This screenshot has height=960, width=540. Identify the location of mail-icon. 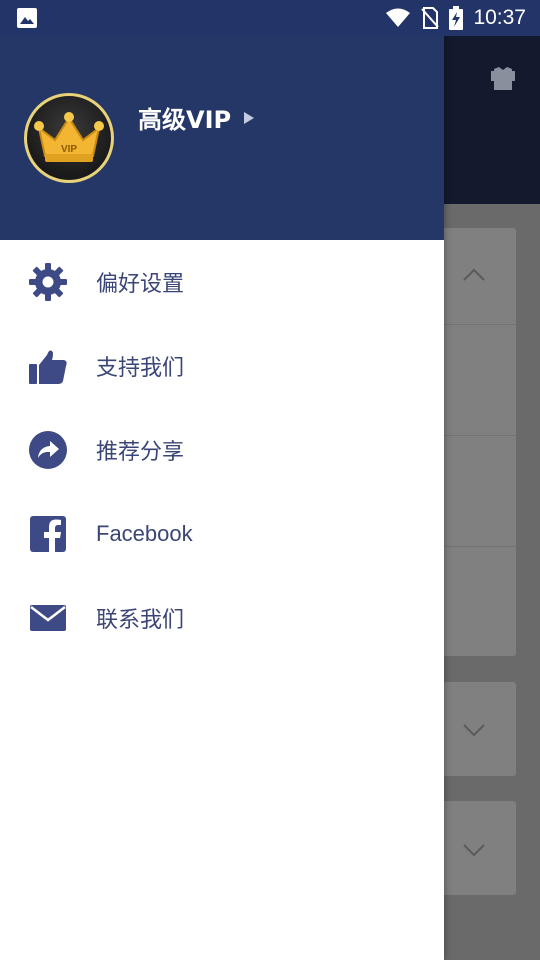
(48, 618).